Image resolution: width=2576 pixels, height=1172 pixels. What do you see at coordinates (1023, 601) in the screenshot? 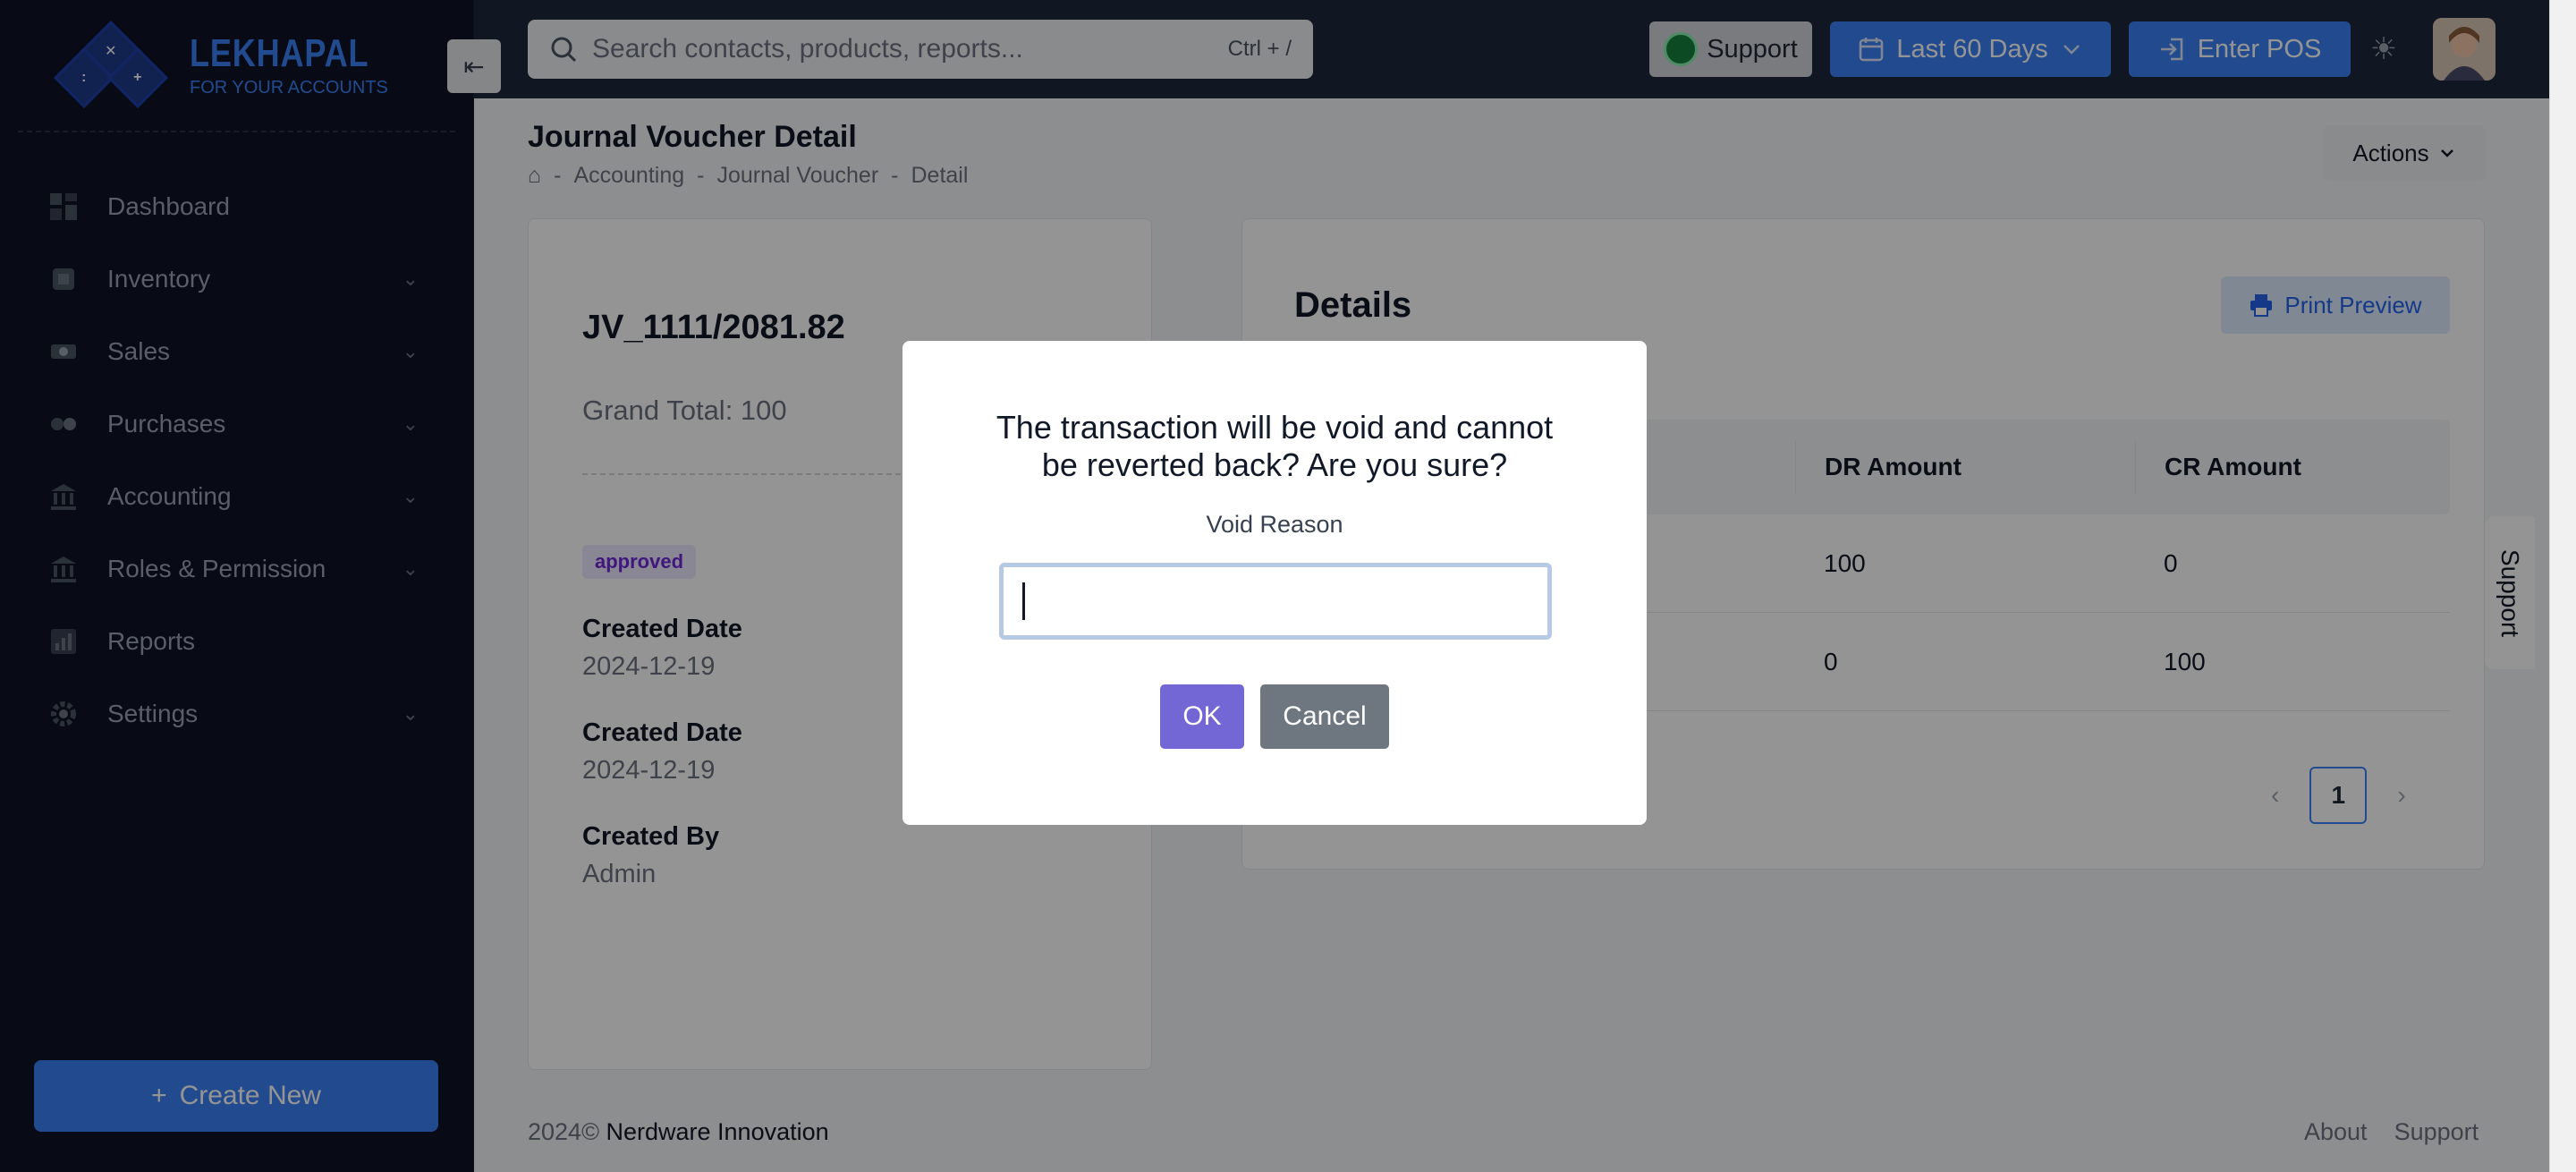
I see `text-caret` at bounding box center [1023, 601].